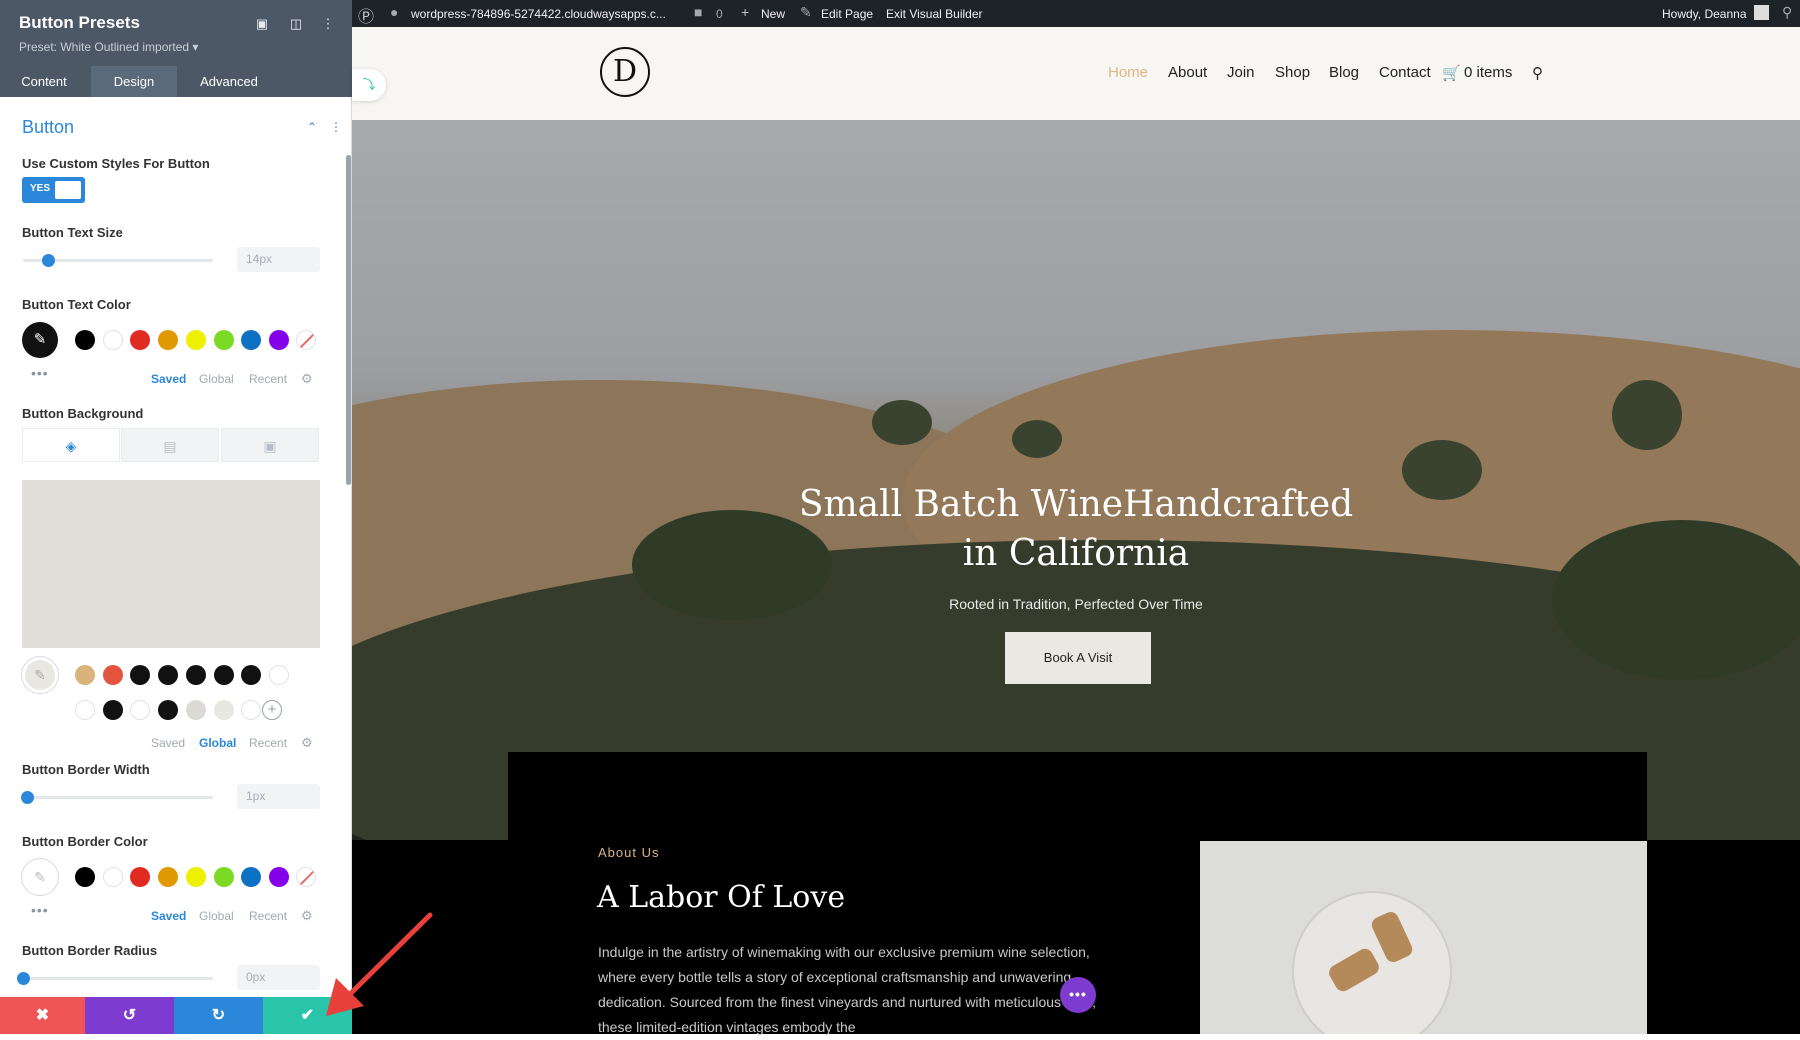 The width and height of the screenshot is (1800, 1040). Describe the element at coordinates (48, 260) in the screenshot. I see `text-size-slider-thumb` at that location.